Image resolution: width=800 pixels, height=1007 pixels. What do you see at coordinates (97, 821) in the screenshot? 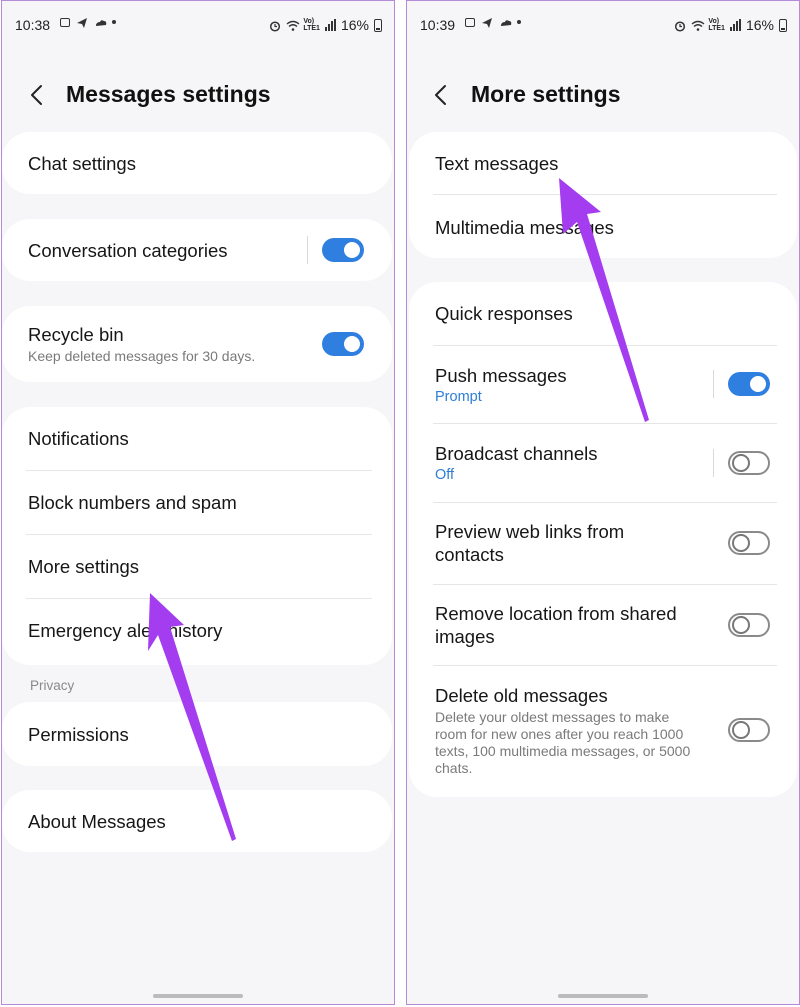
I see `about-messages-label: About Messages` at bounding box center [97, 821].